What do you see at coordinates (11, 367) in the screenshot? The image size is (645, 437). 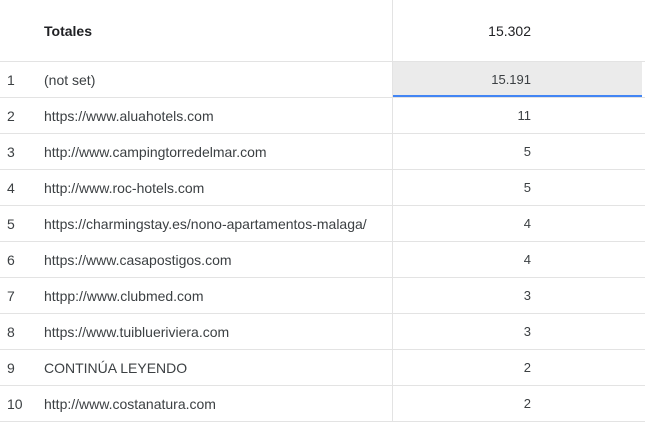 I see `row-index: 9` at bounding box center [11, 367].